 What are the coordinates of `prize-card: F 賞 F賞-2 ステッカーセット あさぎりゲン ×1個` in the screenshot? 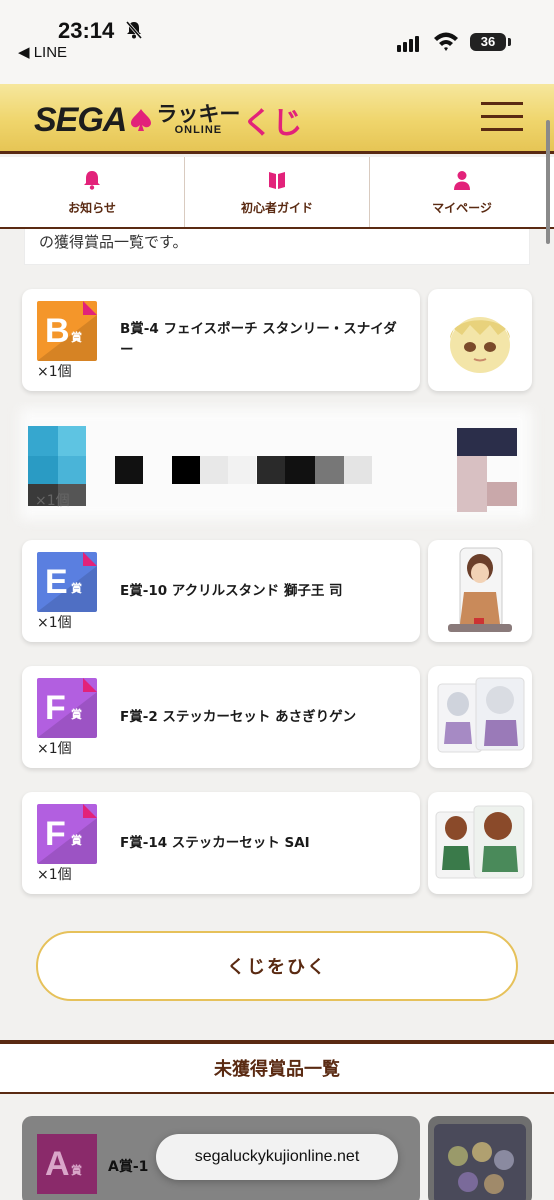 It's located at (221, 717).